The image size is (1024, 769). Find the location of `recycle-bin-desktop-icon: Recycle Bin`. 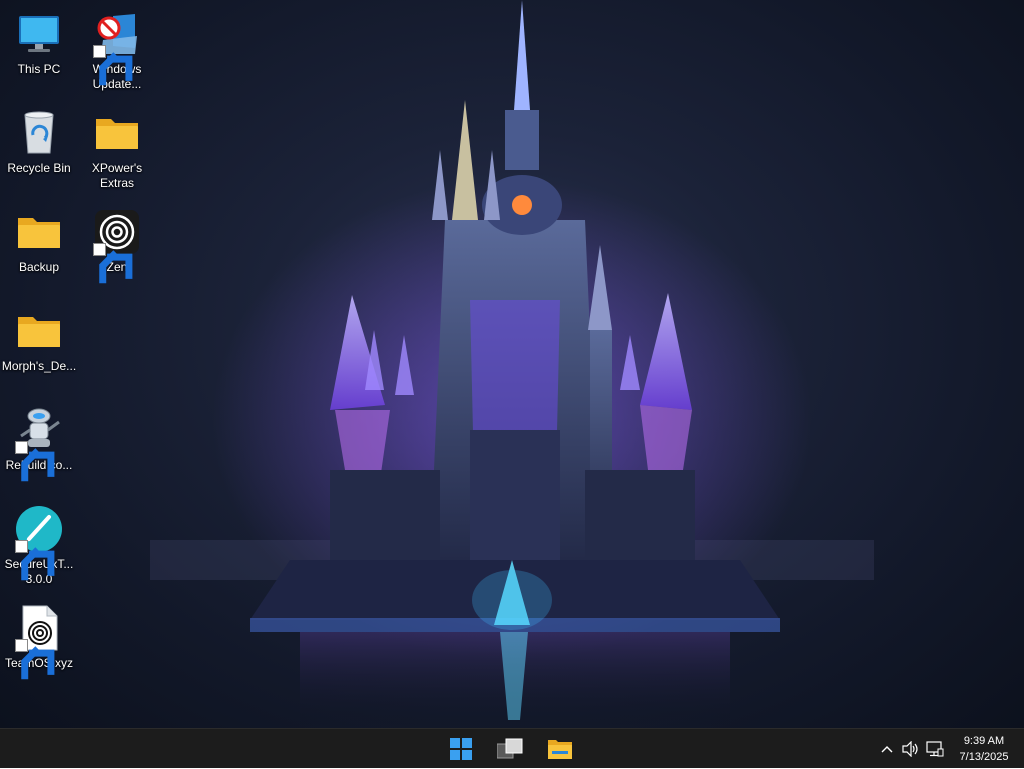

recycle-bin-desktop-icon: Recycle Bin is located at coordinates (39, 141).